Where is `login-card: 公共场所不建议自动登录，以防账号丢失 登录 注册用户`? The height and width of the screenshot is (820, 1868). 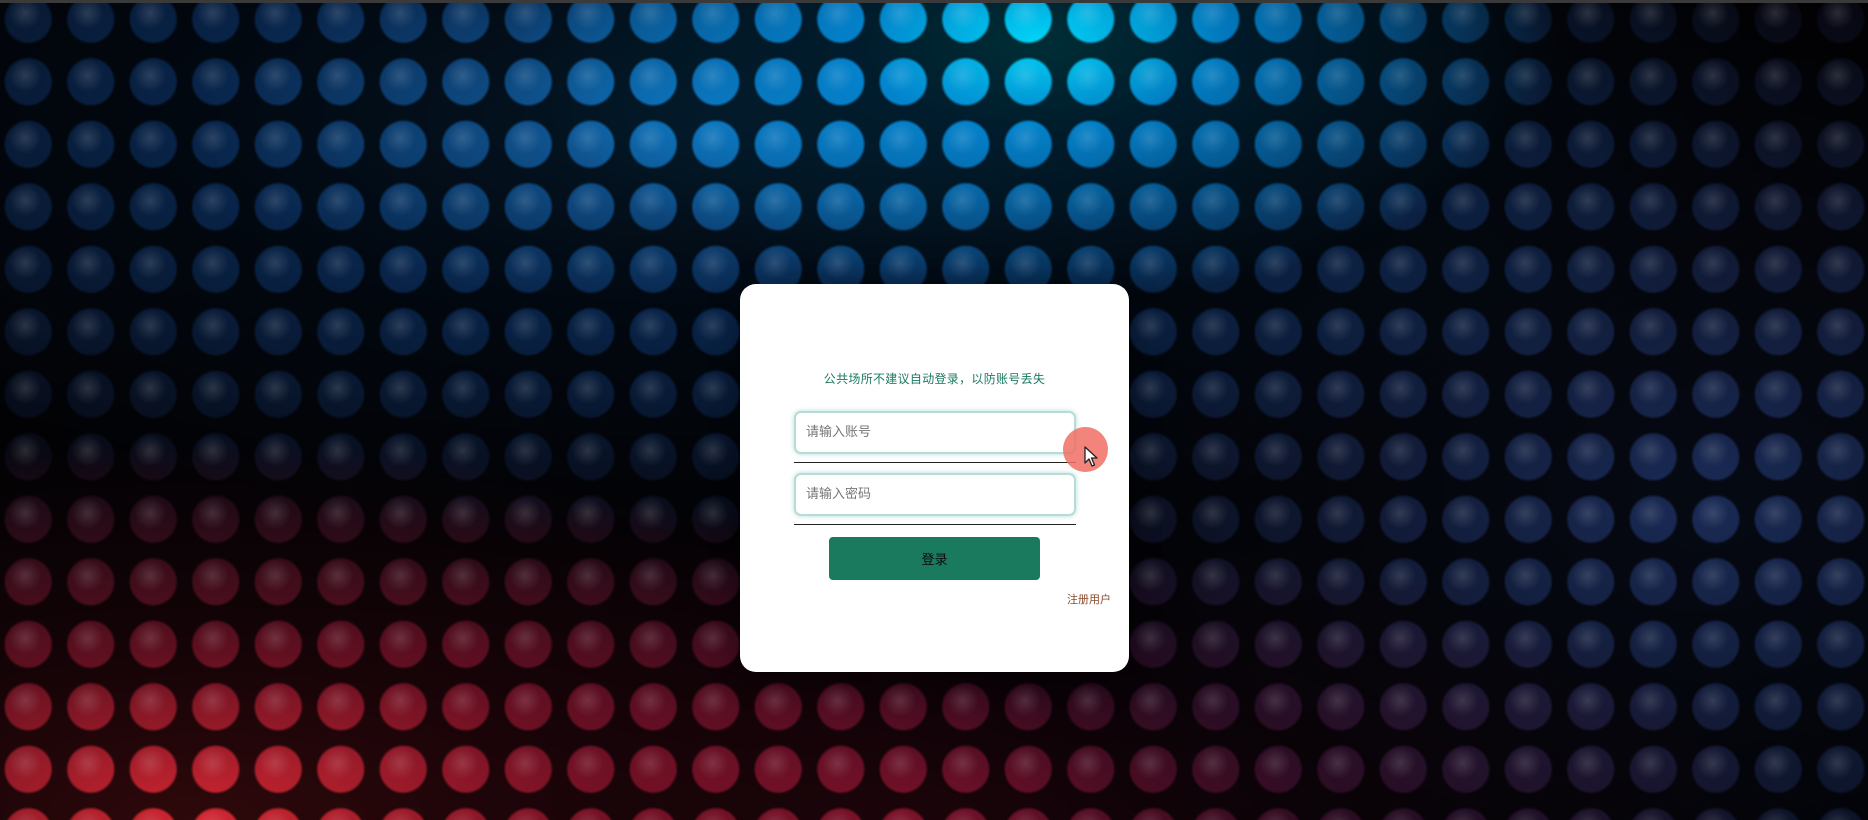 login-card: 公共场所不建议自动登录，以防账号丢失 登录 注册用户 is located at coordinates (934, 478).